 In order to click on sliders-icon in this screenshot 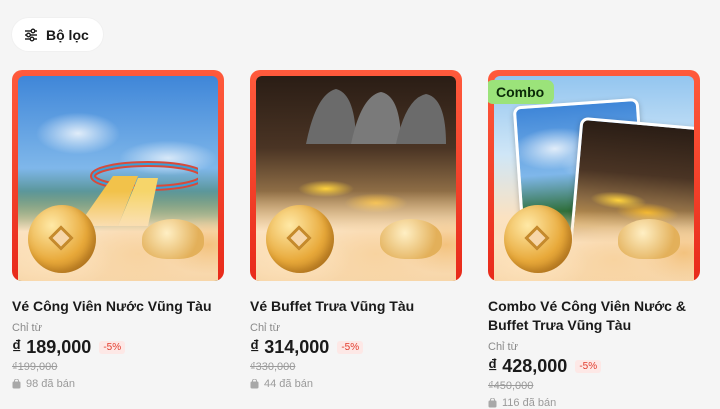, I will do `click(31, 35)`.